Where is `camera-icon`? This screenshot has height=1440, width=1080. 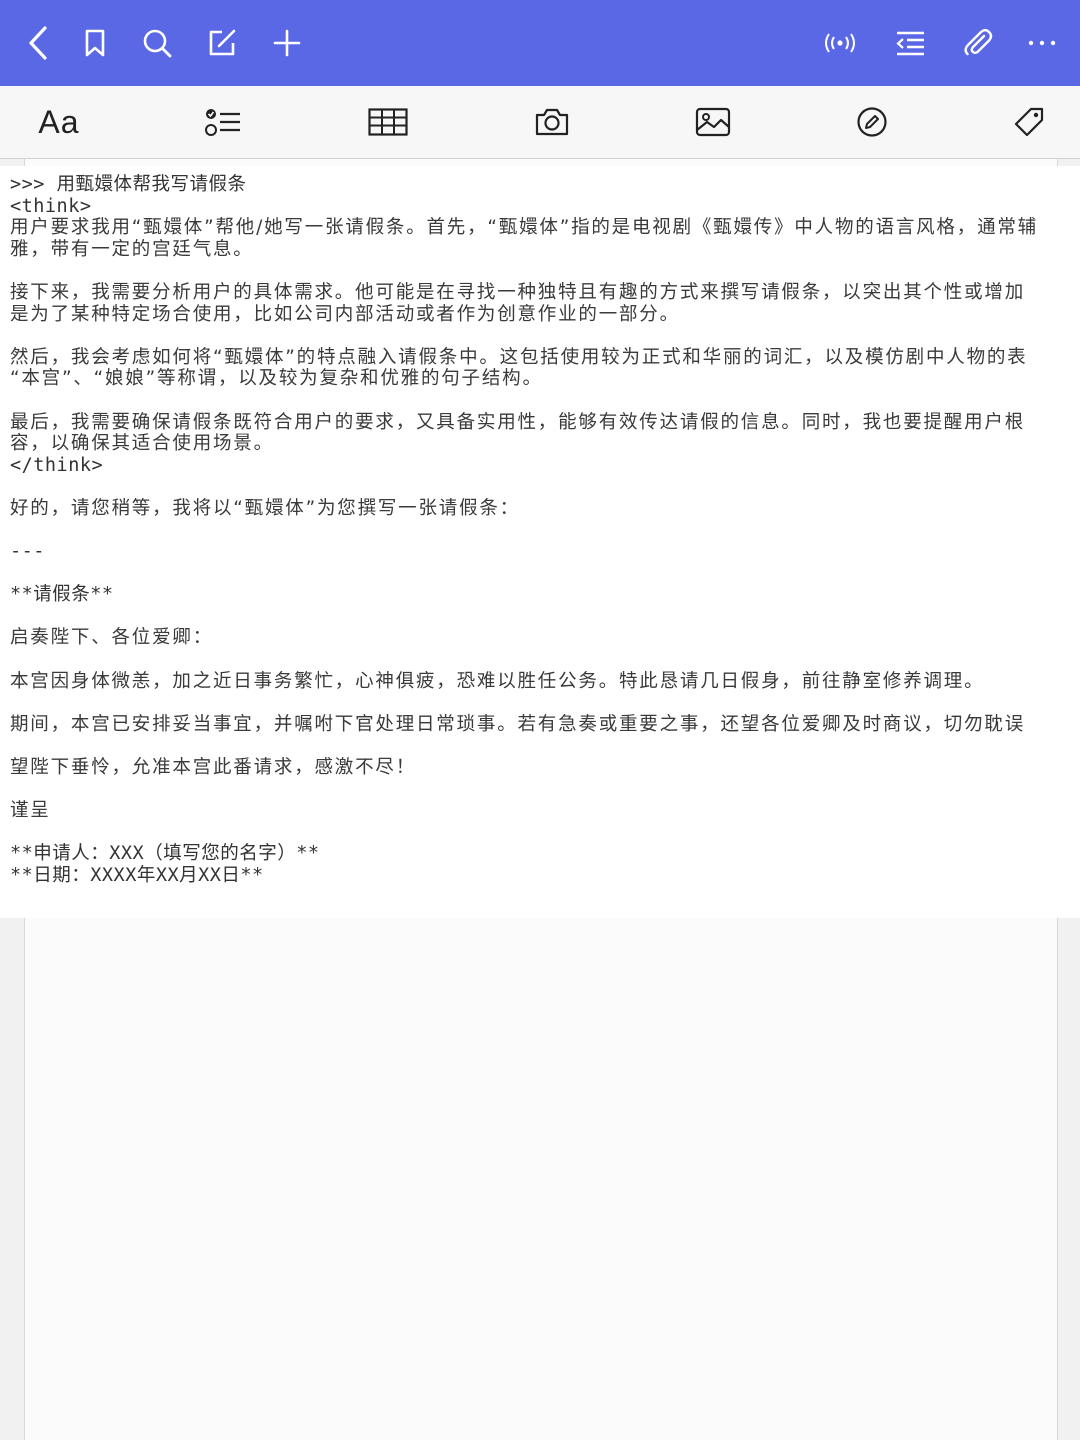
camera-icon is located at coordinates (552, 122).